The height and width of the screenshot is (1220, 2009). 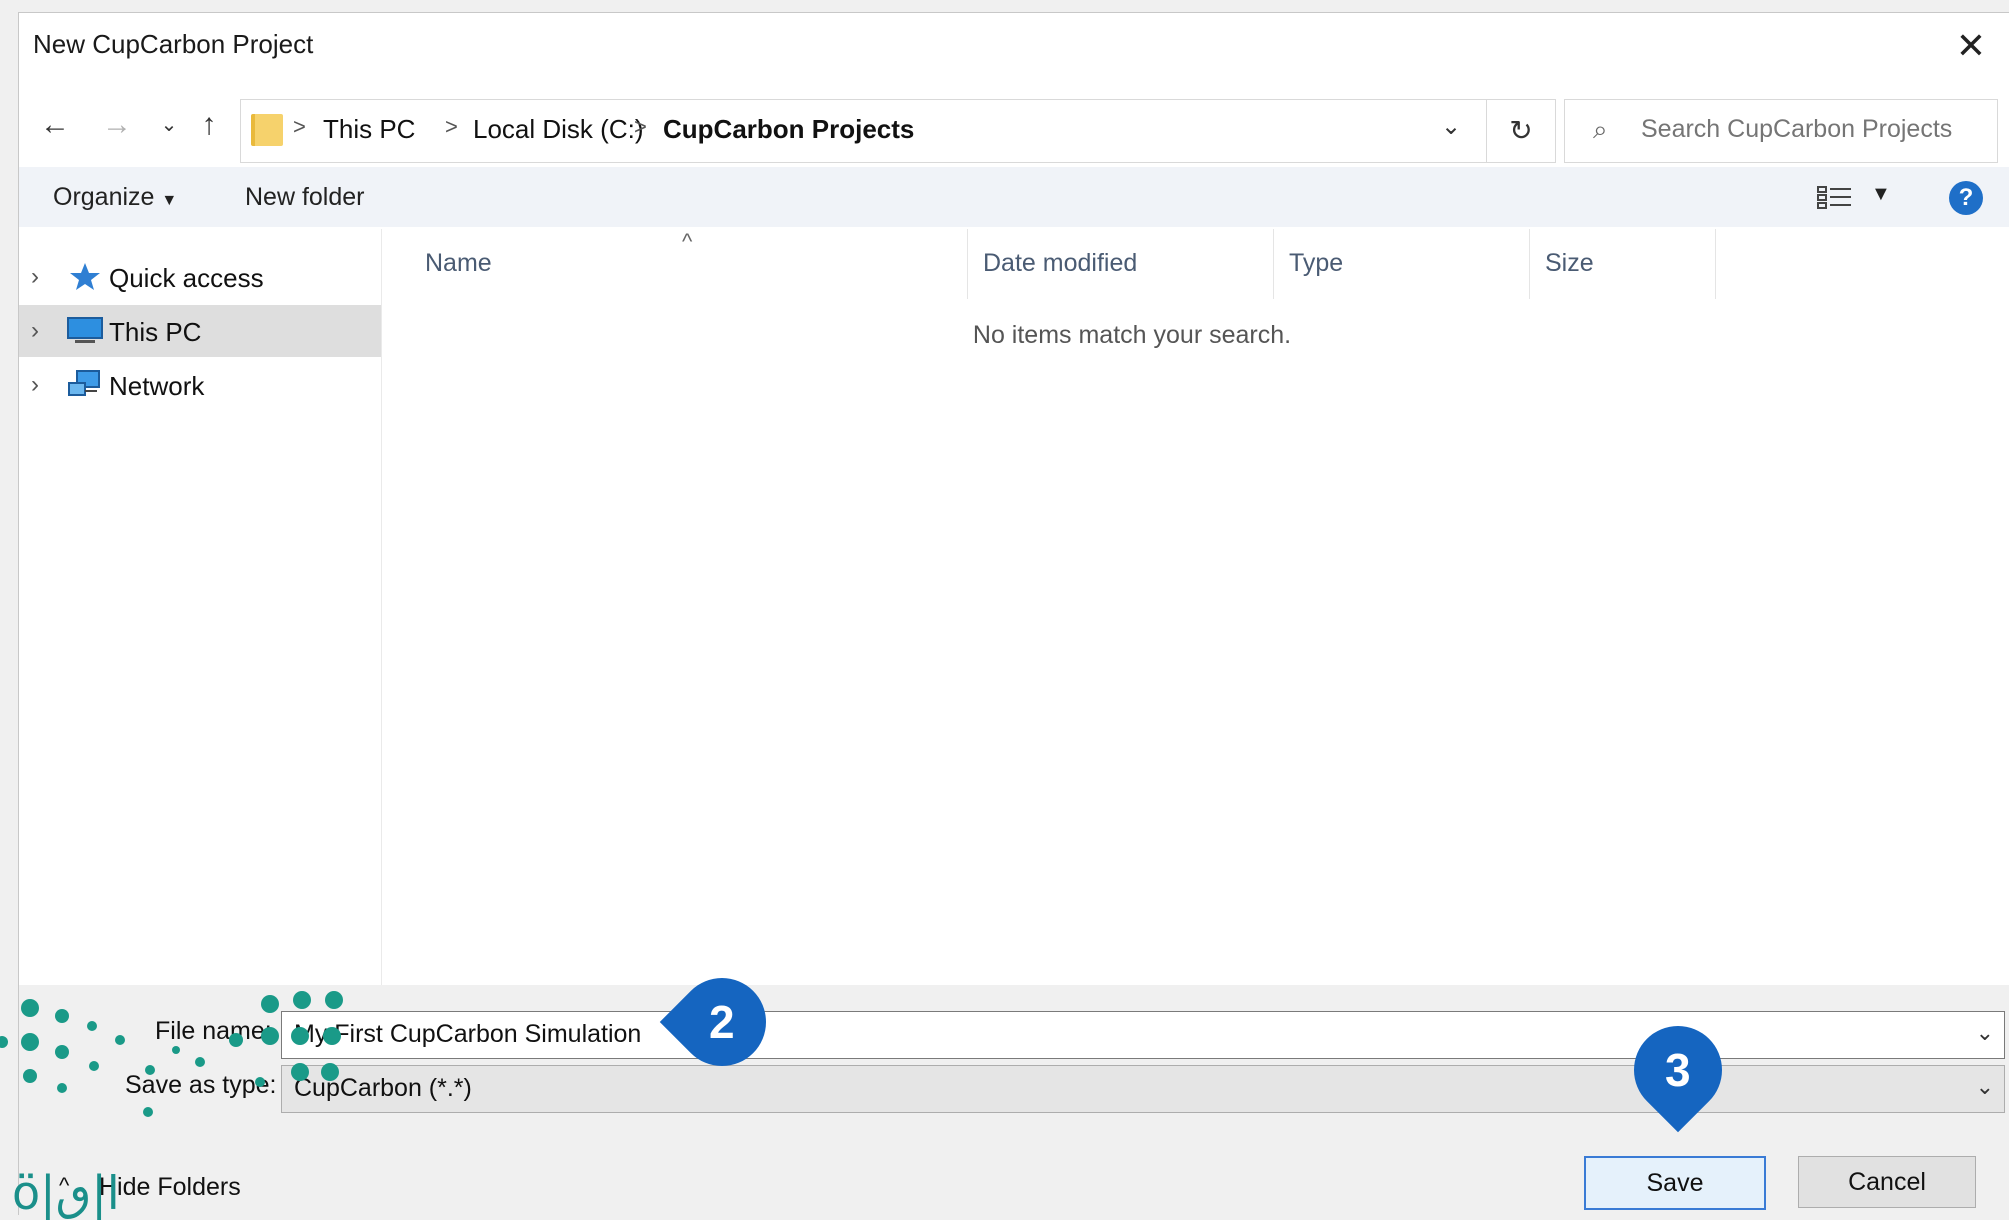 I want to click on nav-item-network: › Network, so click(x=200, y=385).